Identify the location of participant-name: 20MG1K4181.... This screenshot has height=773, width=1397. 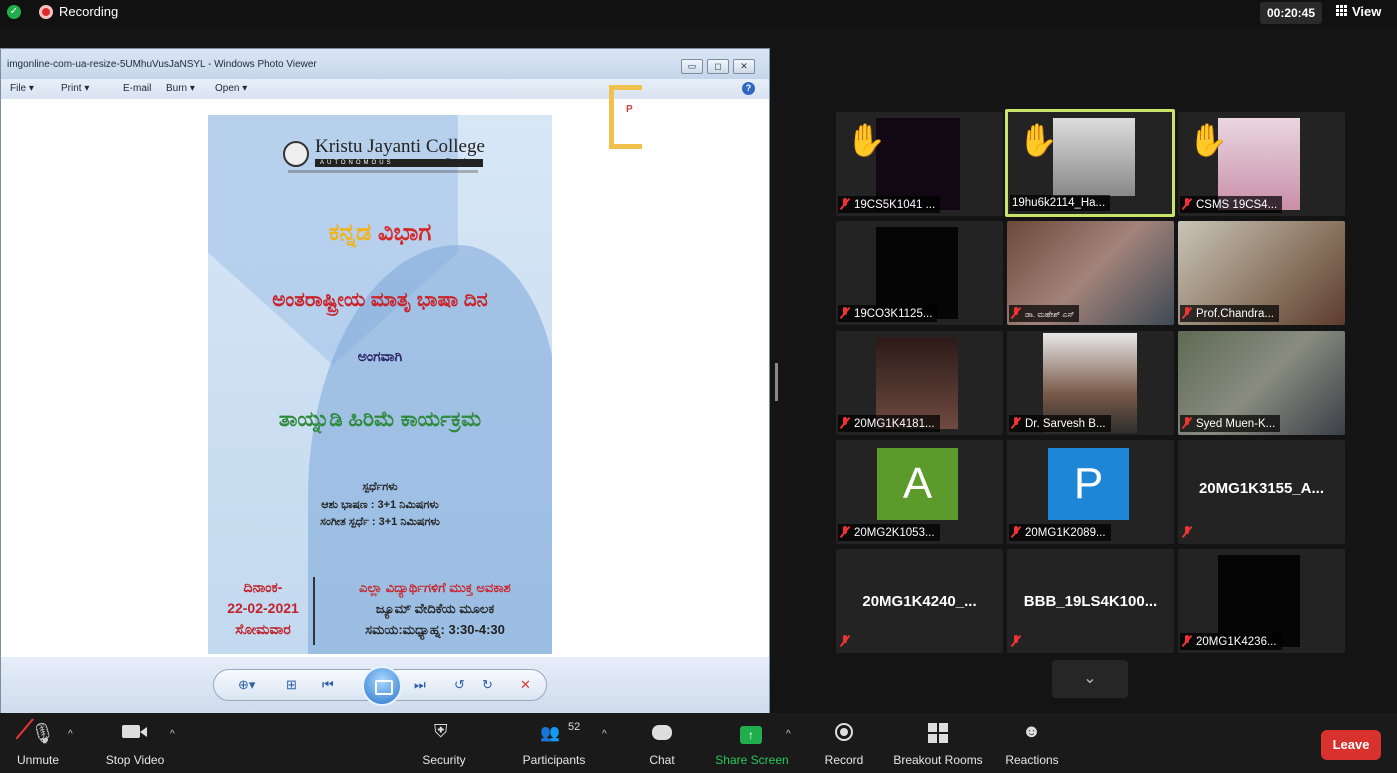
(894, 424).